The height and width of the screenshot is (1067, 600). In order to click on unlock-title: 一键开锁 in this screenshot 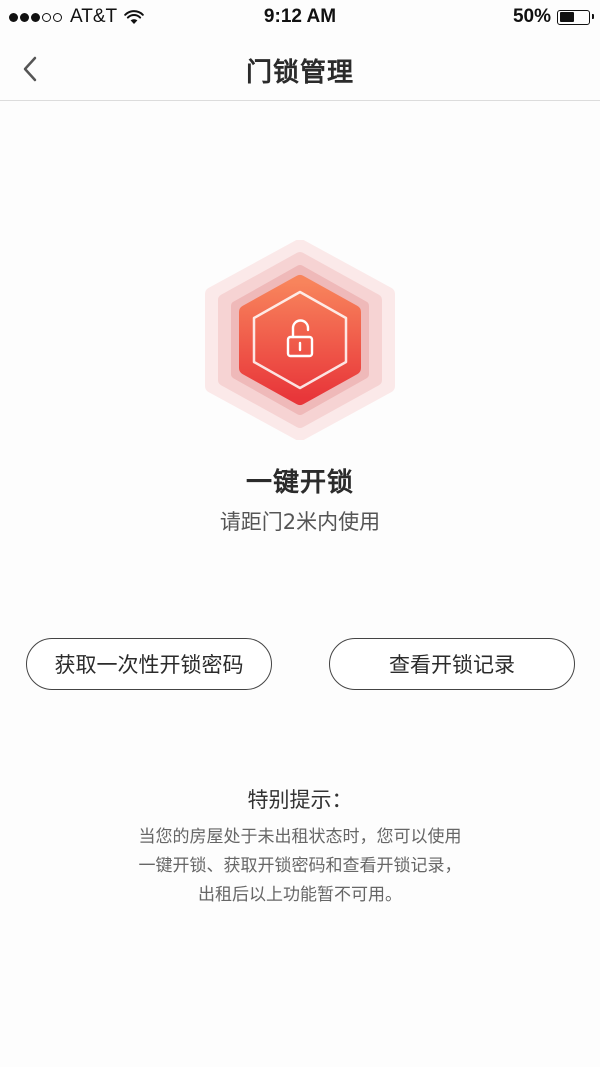, I will do `click(299, 483)`.